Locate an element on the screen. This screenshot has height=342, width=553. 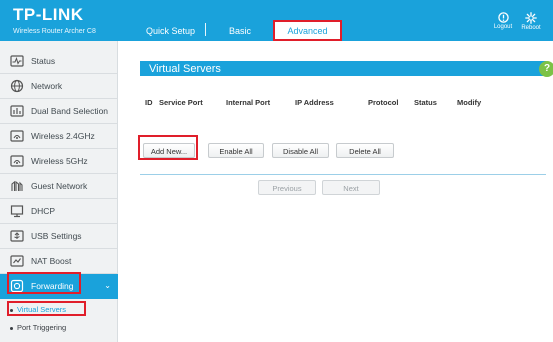
model-name: Wireless Router Archer C8 is located at coordinates (54, 31).